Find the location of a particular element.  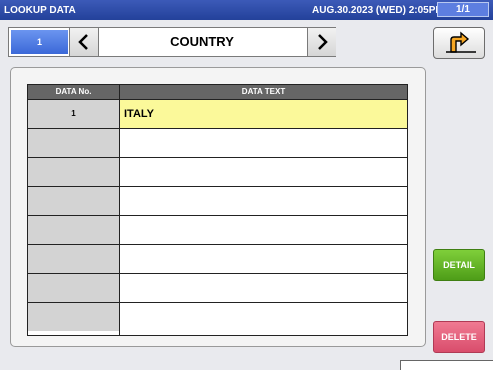

page-indicator: 1/1 is located at coordinates (463, 9).